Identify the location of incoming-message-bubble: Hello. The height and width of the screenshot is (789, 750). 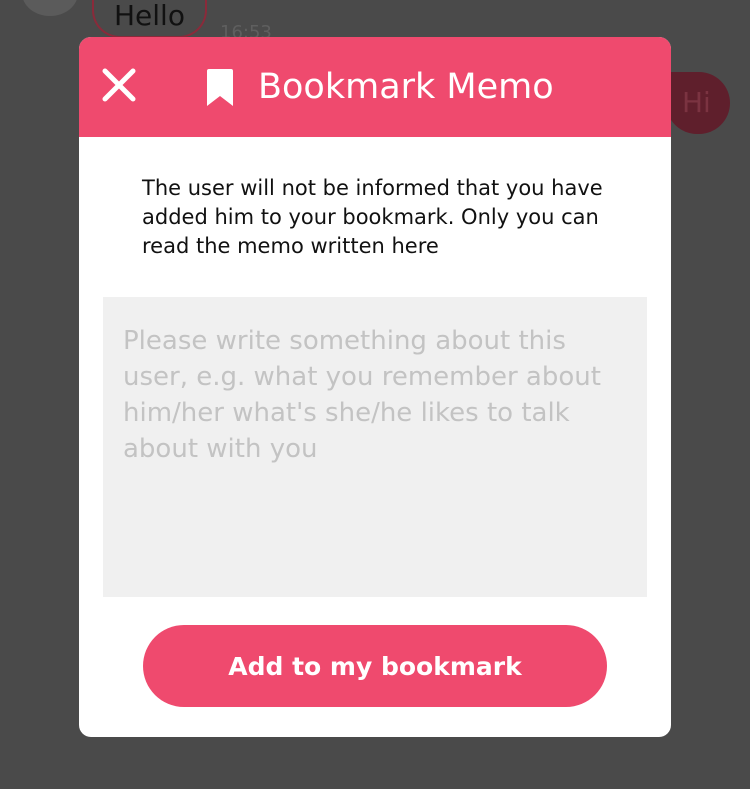
(149, 19).